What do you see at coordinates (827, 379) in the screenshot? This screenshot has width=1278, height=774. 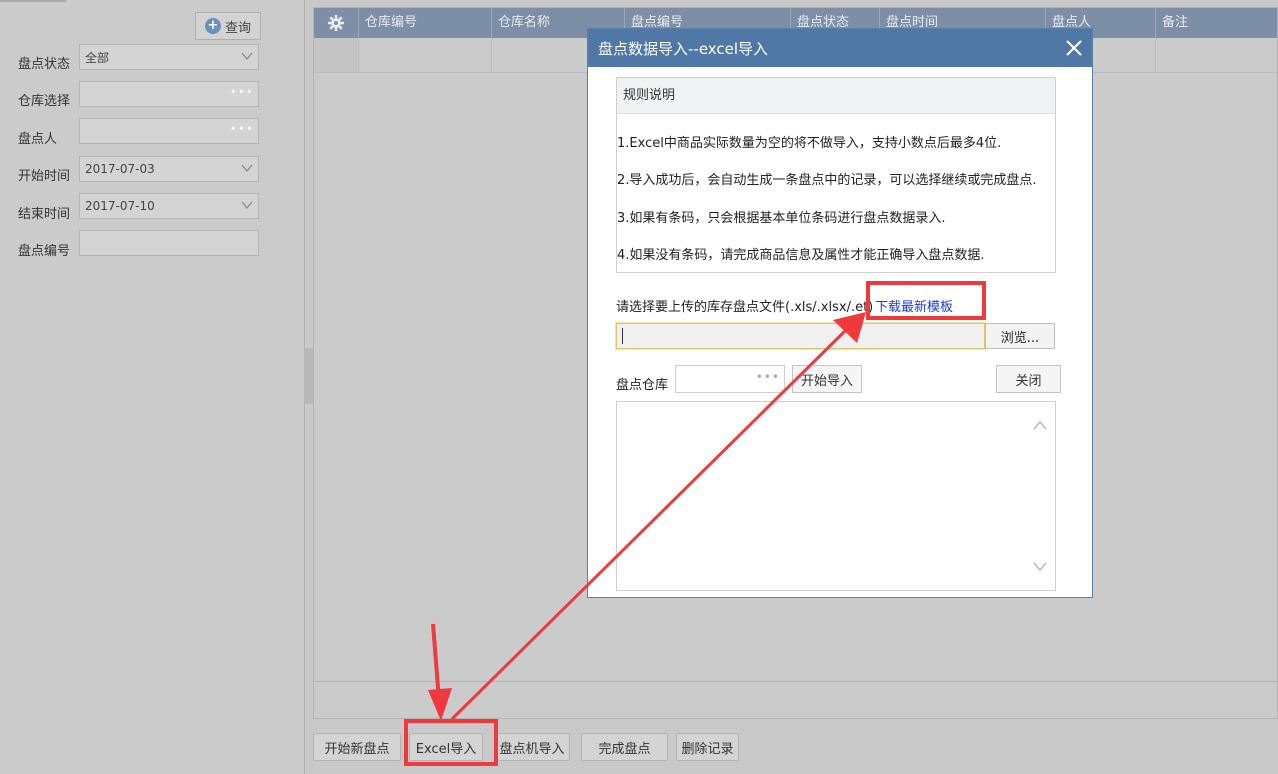 I see `start-import-button: 开始导入` at bounding box center [827, 379].